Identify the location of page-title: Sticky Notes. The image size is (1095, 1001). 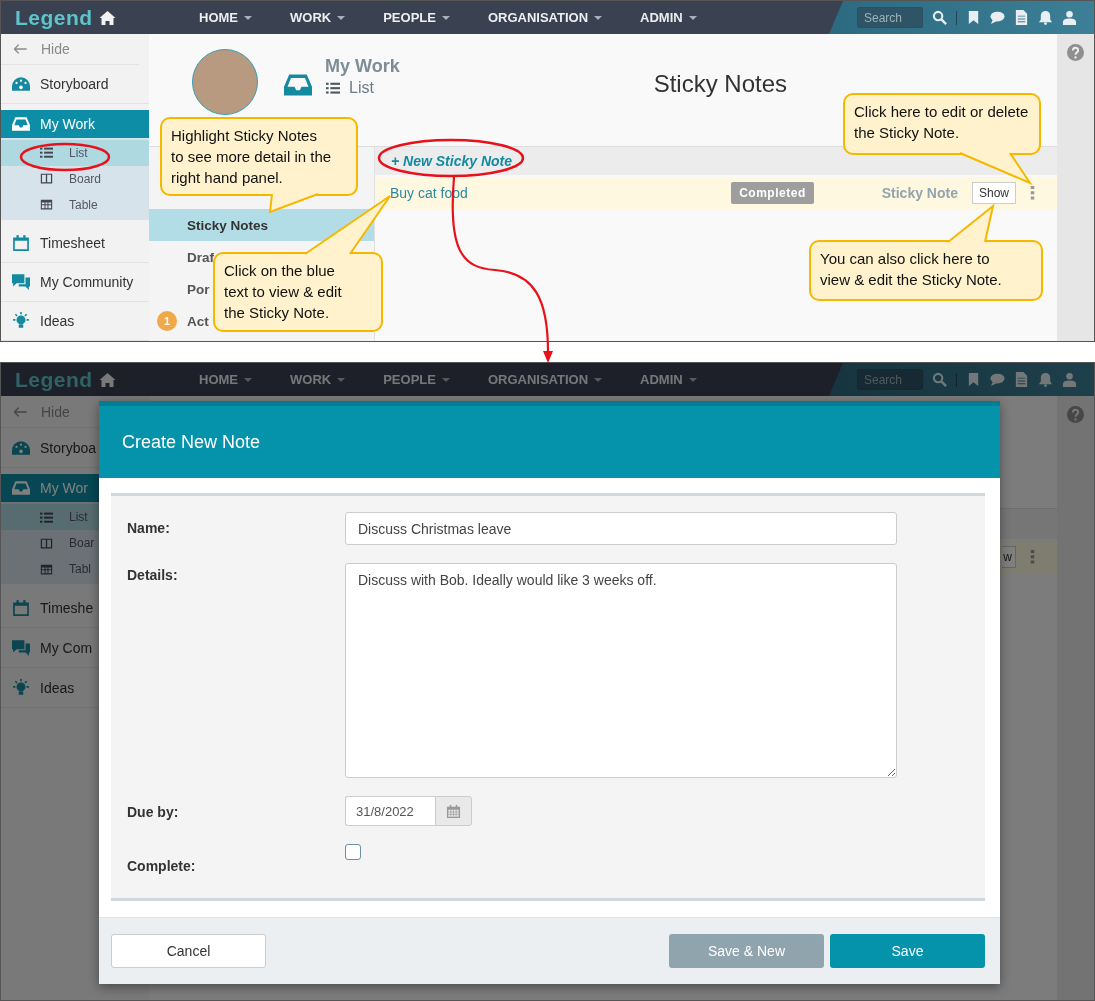
(720, 84).